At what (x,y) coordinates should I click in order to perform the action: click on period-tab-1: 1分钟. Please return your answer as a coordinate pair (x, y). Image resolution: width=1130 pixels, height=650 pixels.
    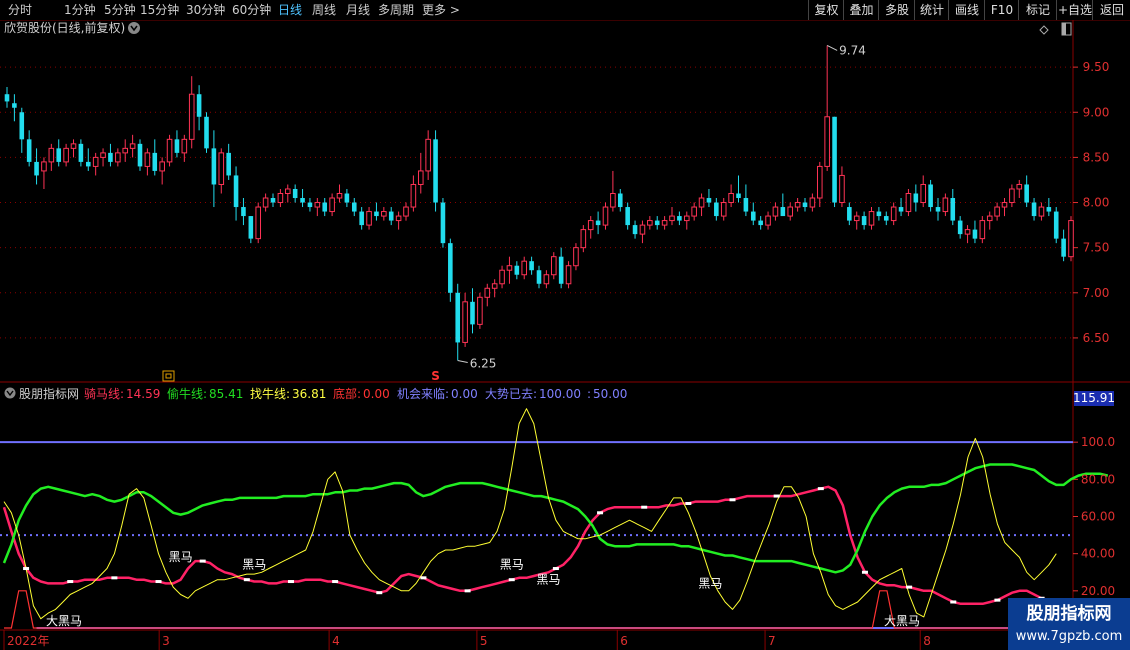
    Looking at the image, I should click on (80, 10).